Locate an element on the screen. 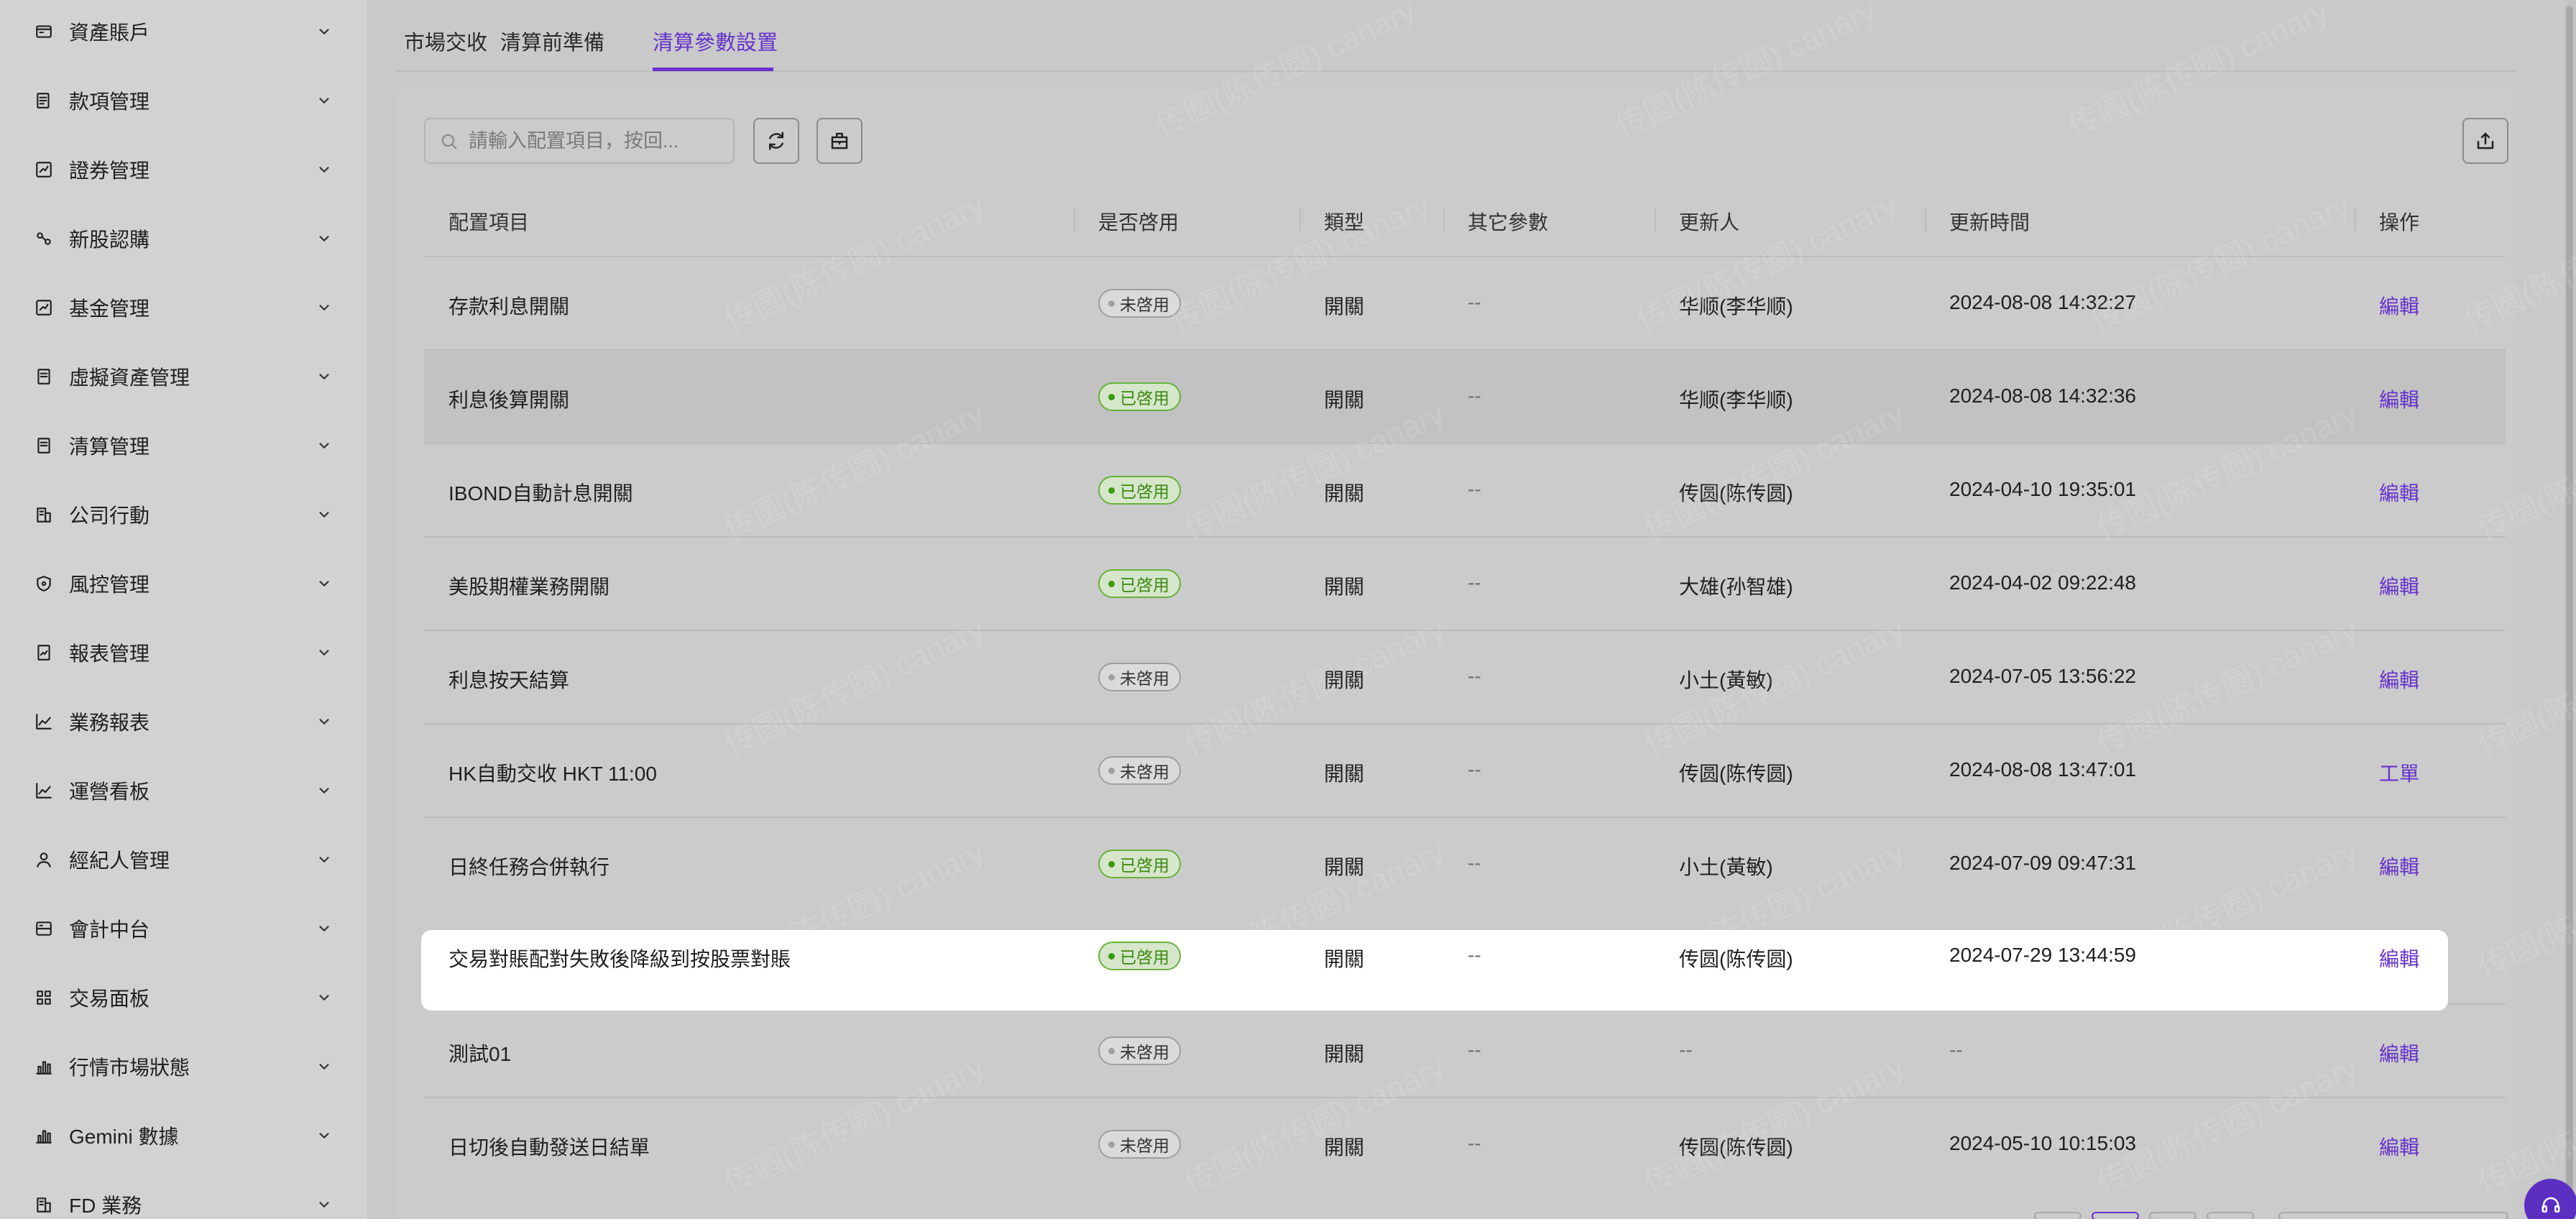 This screenshot has height=1219, width=2576. building-icon is located at coordinates (43, 514).